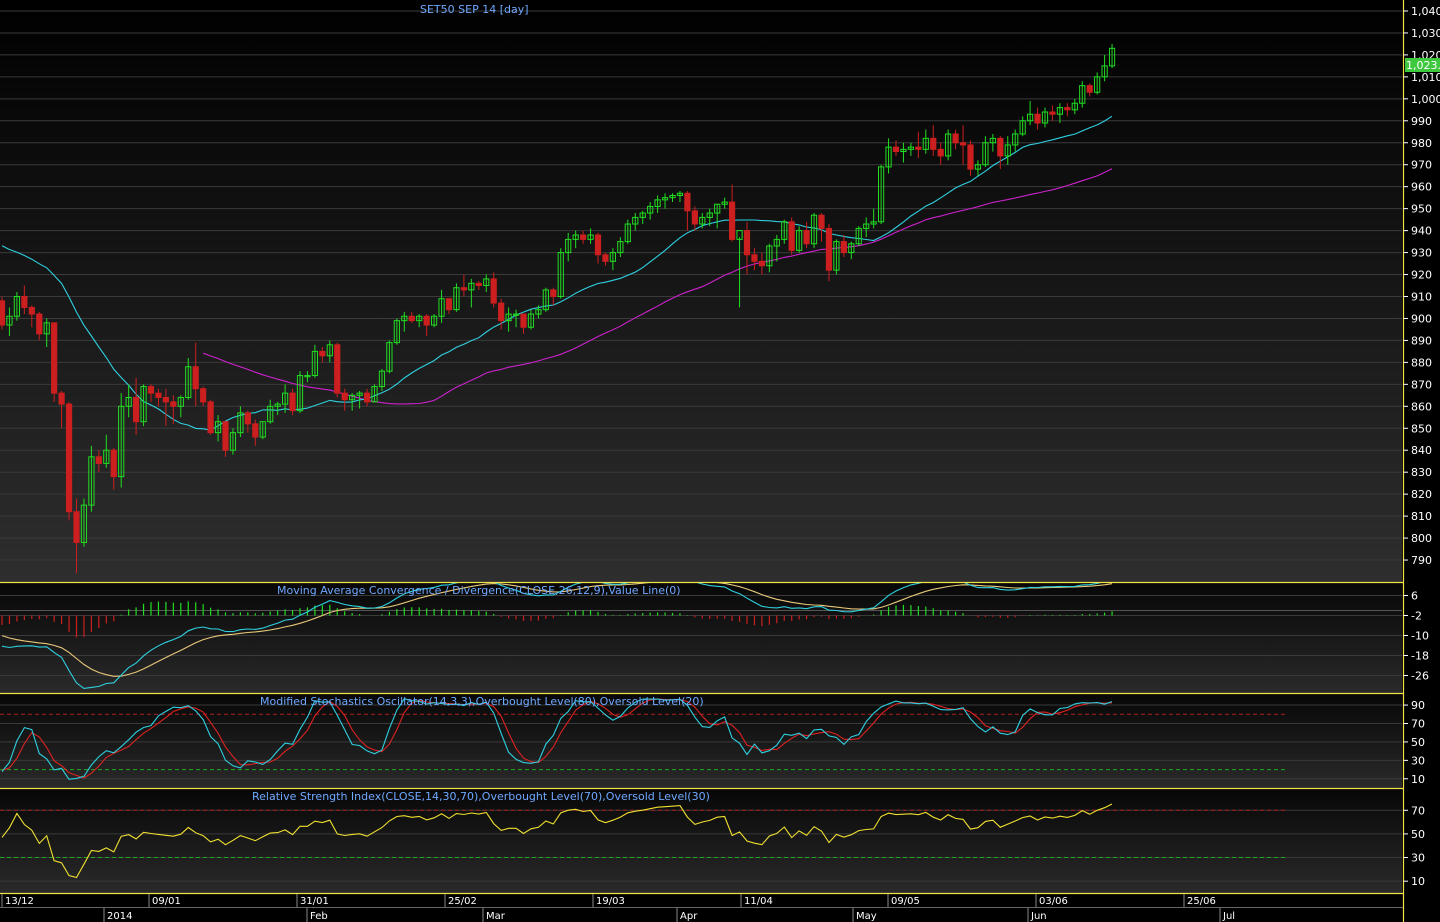 Image resolution: width=1440 pixels, height=922 pixels. Describe the element at coordinates (1418, 881) in the screenshot. I see `rsi-tick-label: 10` at that location.